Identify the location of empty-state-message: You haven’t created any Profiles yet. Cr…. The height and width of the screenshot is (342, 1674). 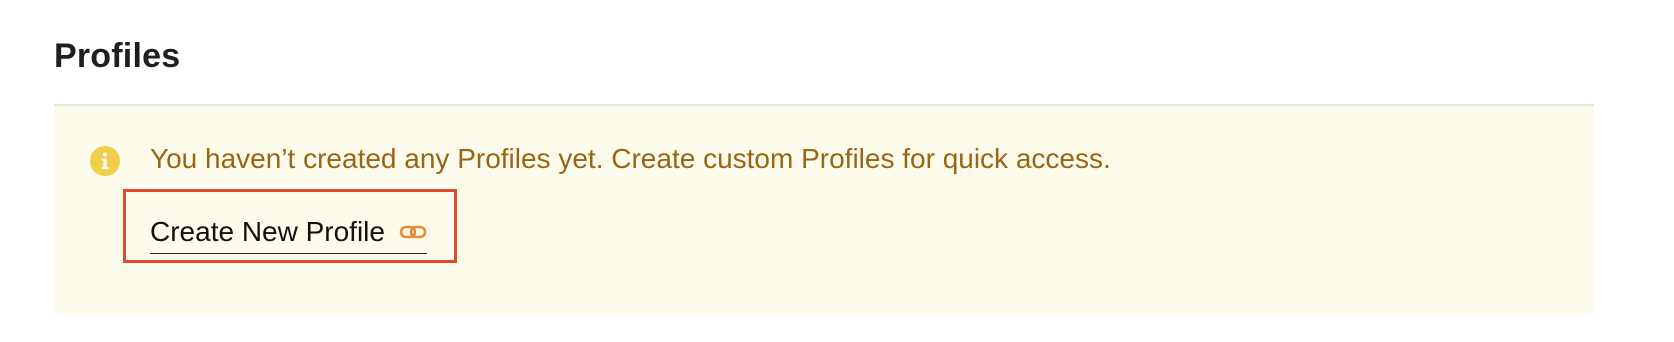
(630, 158).